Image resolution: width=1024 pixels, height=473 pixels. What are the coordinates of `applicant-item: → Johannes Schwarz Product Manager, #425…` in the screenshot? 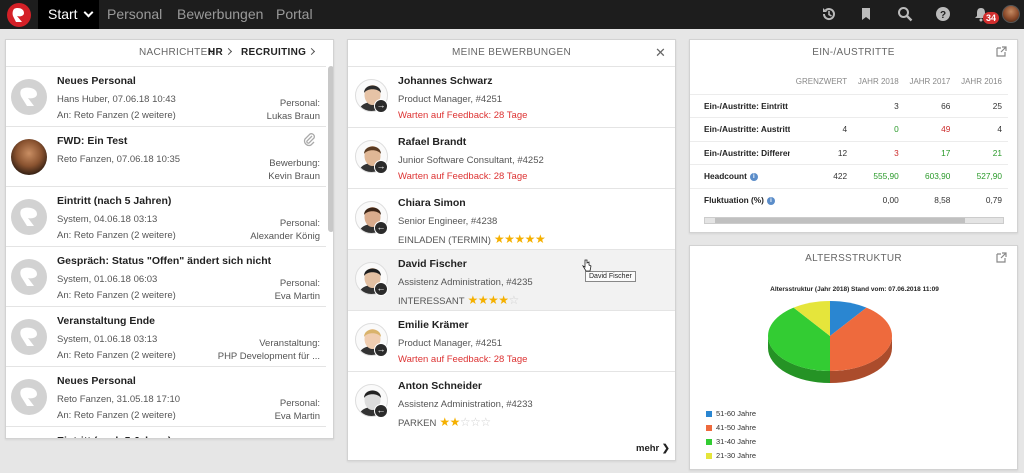 It's located at (511, 96).